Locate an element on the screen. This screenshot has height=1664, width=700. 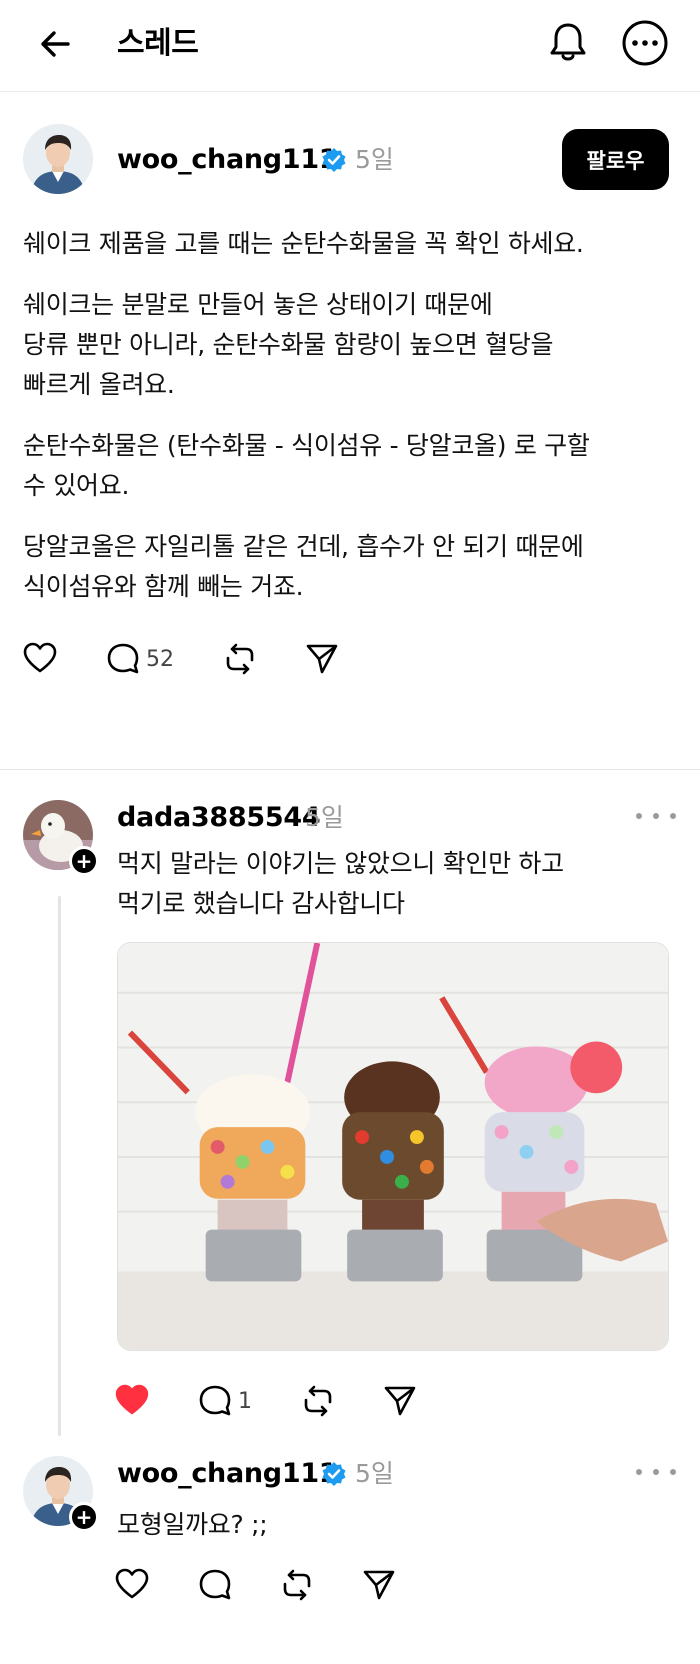
reply-count: 52 is located at coordinates (160, 659).